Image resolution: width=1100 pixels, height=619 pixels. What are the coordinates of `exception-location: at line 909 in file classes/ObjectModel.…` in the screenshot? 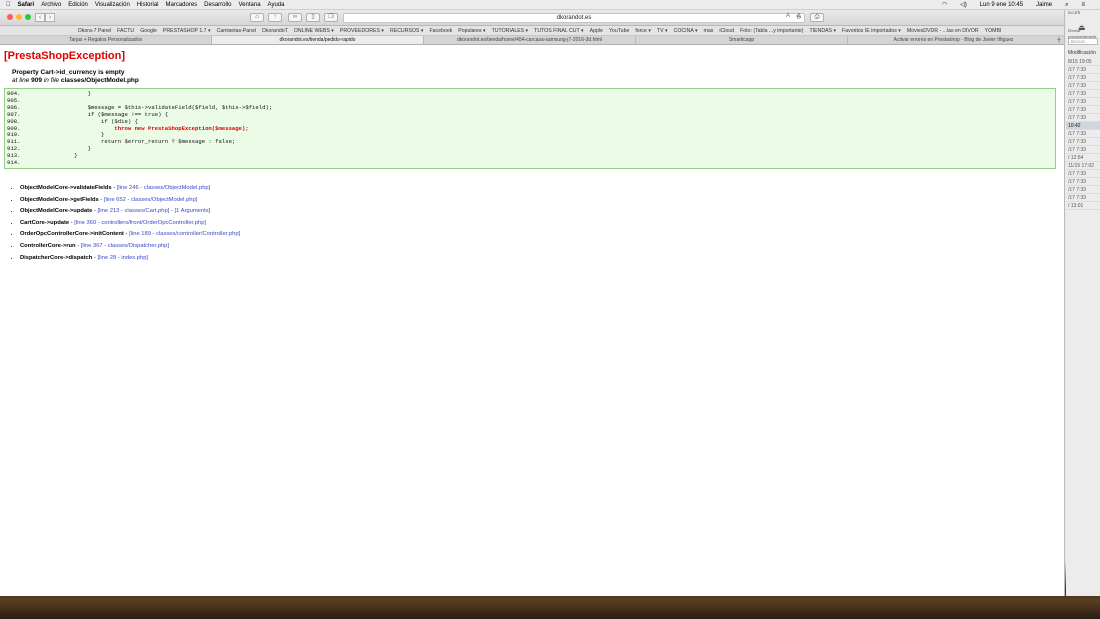 It's located at (536, 81).